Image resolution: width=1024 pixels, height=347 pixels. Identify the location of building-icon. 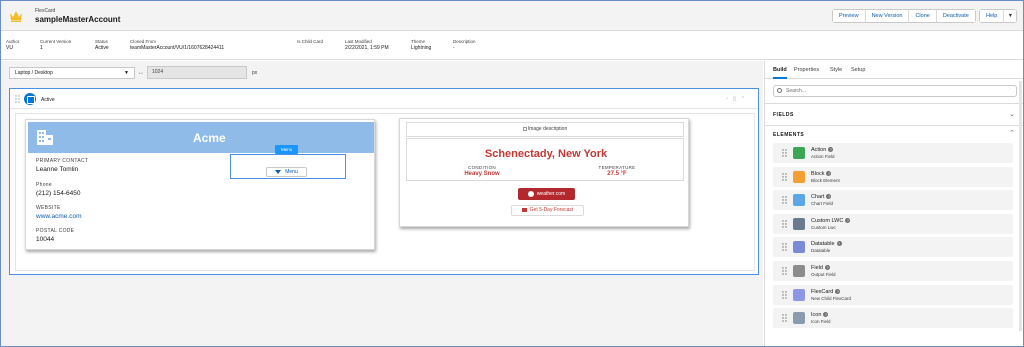
(45, 137).